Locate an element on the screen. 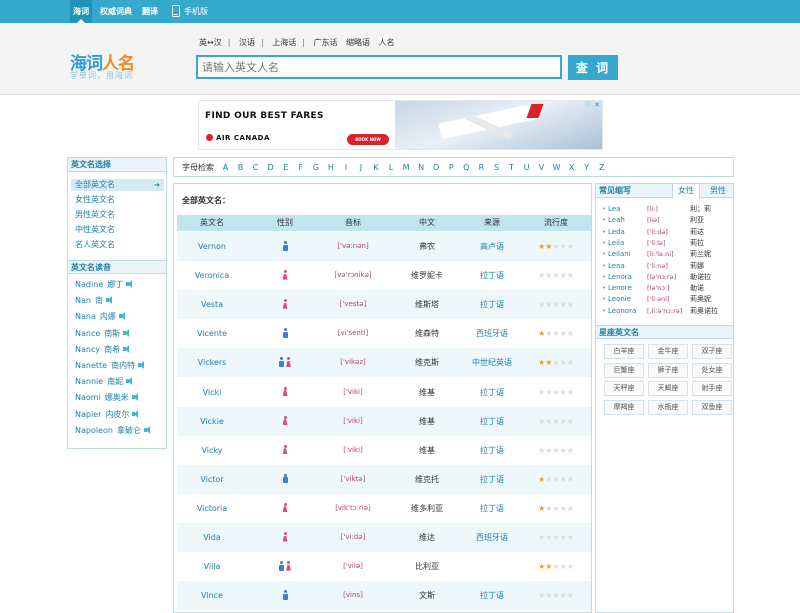  zodiac-item: 白羊座 is located at coordinates (624, 351).